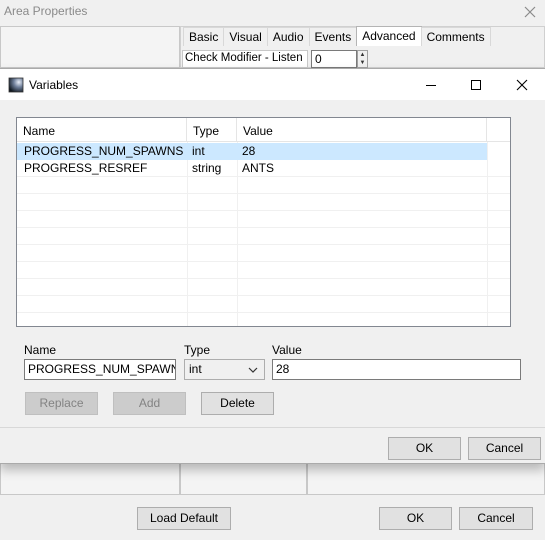 The width and height of the screenshot is (545, 540). What do you see at coordinates (198, 151) in the screenshot?
I see `row-type-cell: int` at bounding box center [198, 151].